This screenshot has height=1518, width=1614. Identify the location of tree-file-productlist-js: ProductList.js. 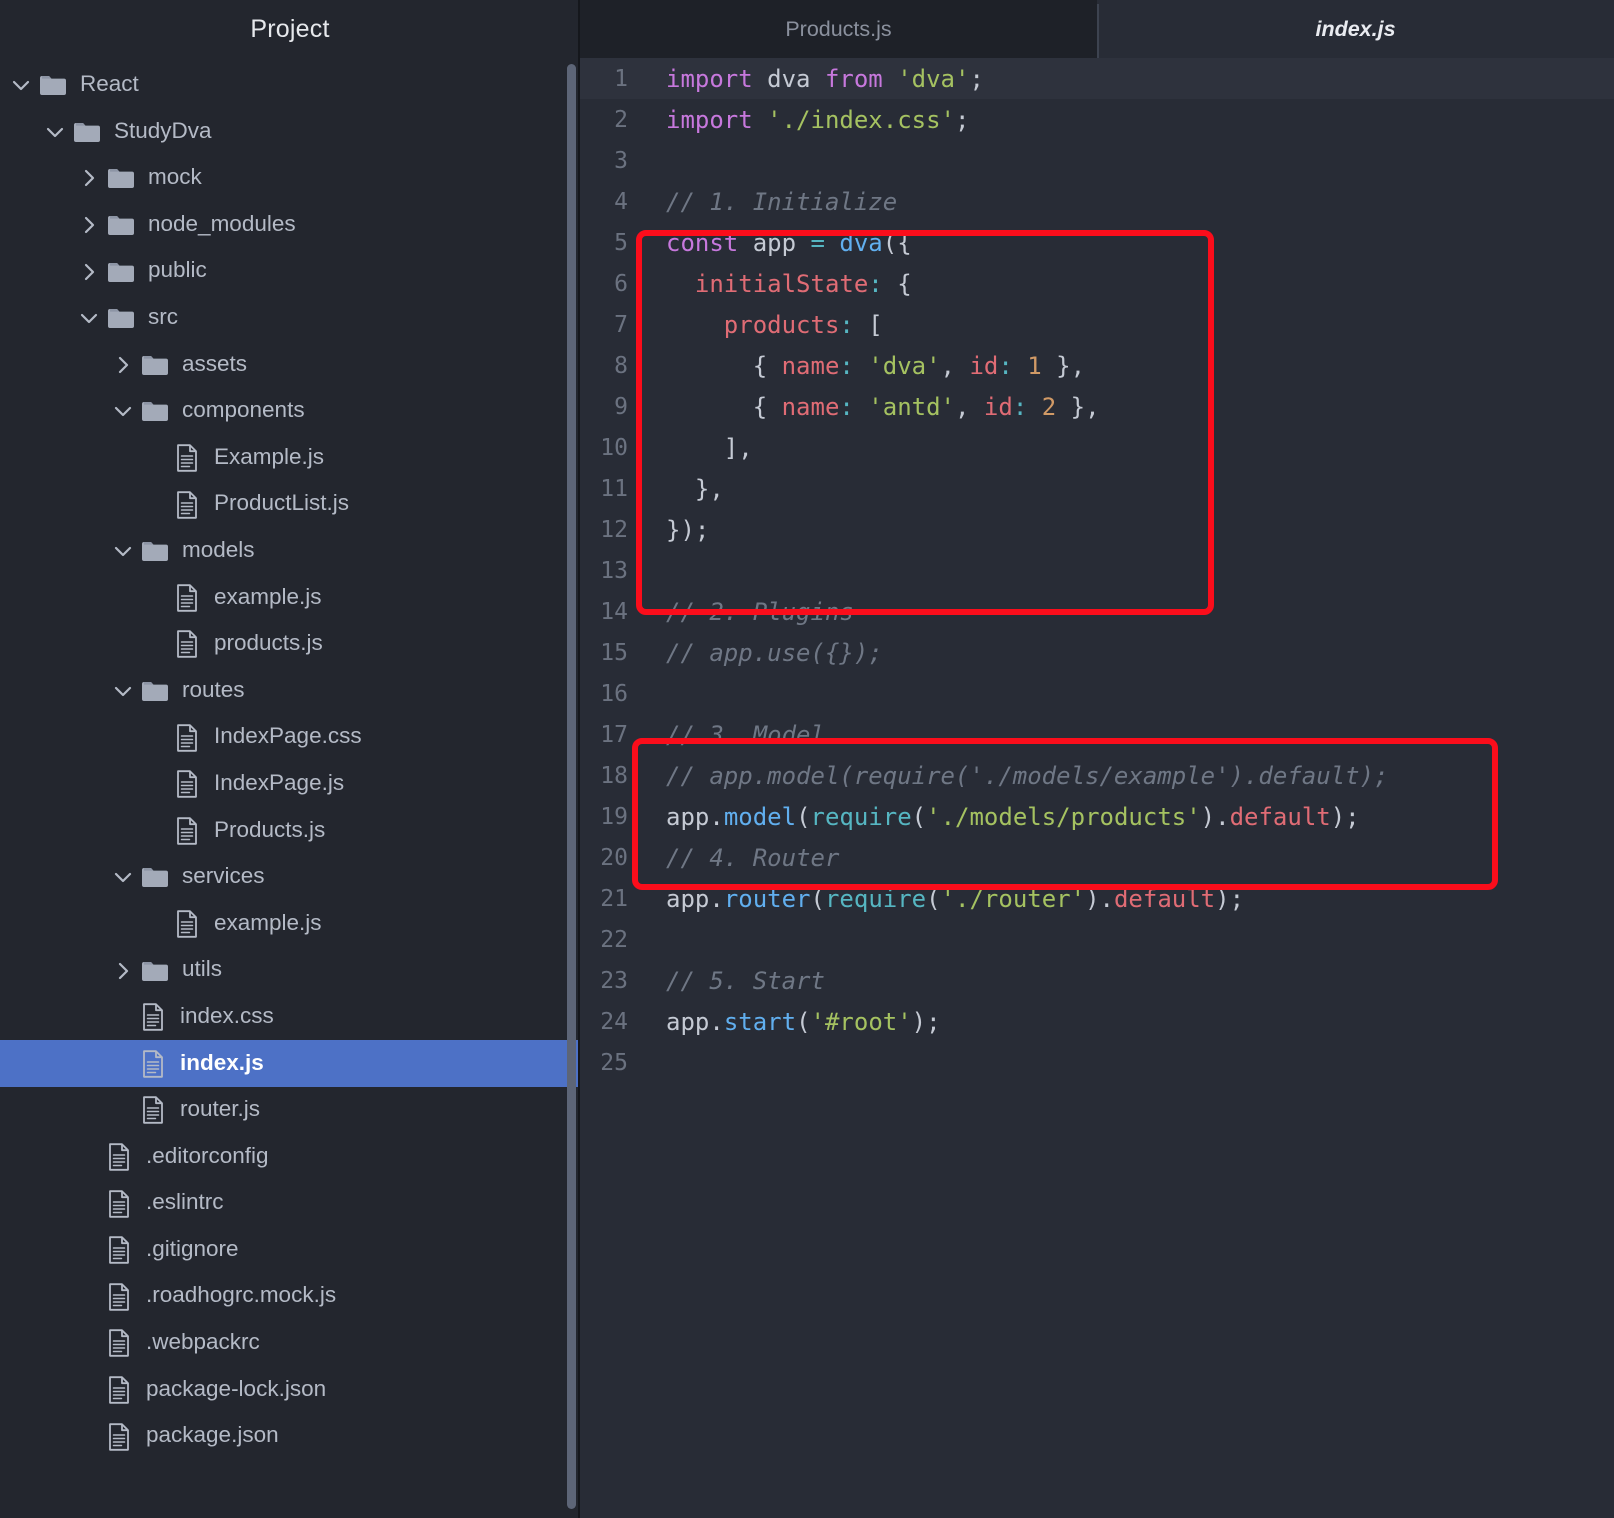
(290, 504).